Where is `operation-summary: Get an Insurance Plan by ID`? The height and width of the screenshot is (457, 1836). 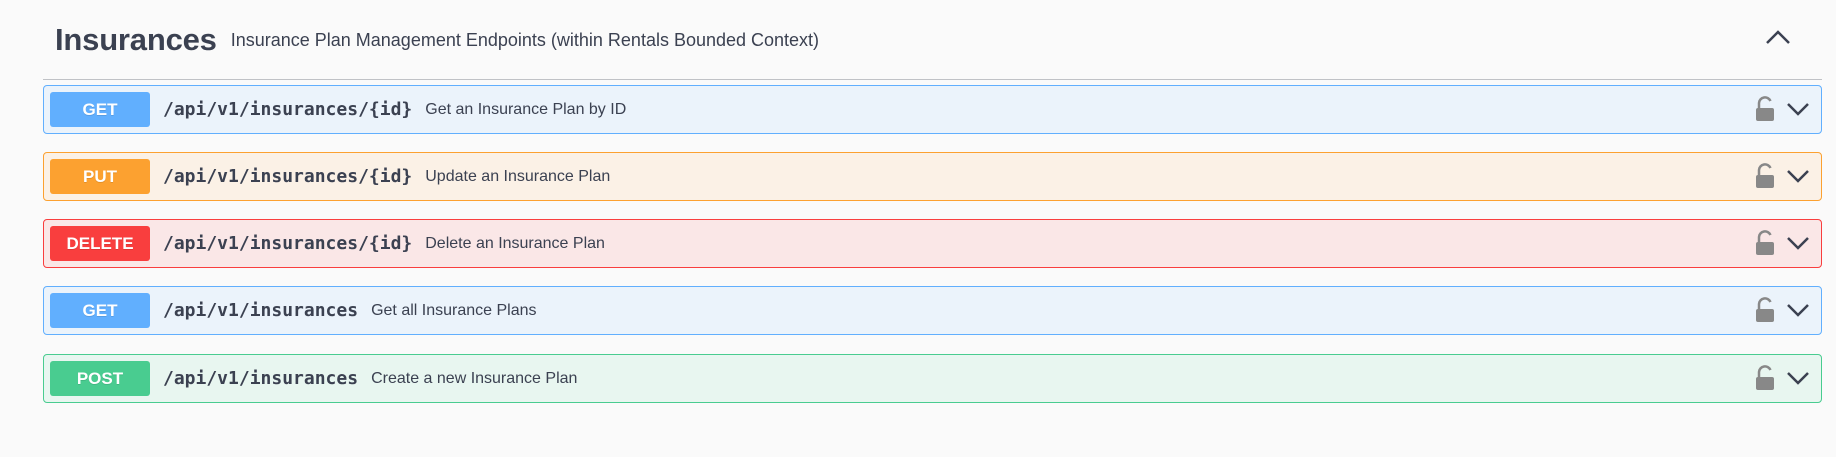
operation-summary: Get an Insurance Plan by ID is located at coordinates (526, 109).